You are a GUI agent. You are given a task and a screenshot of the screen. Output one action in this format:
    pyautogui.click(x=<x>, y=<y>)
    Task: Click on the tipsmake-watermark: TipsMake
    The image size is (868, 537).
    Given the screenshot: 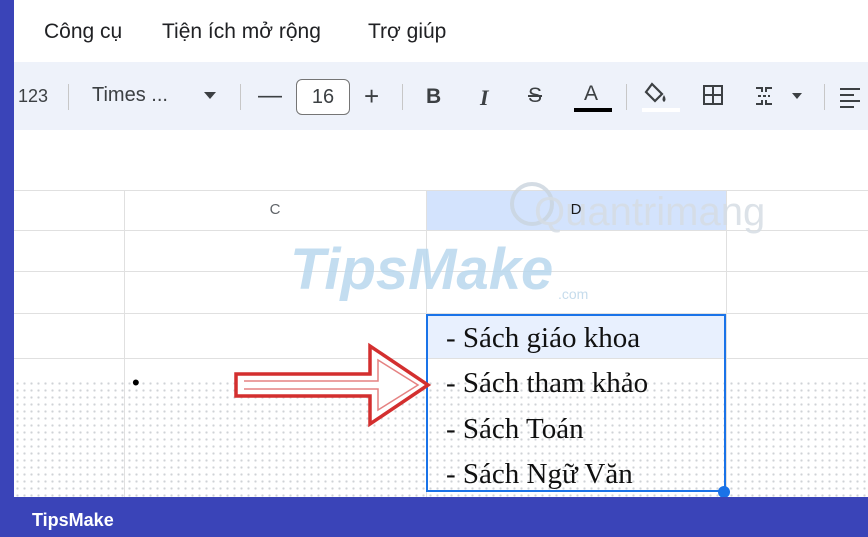 What is the action you would take?
    pyautogui.click(x=422, y=269)
    